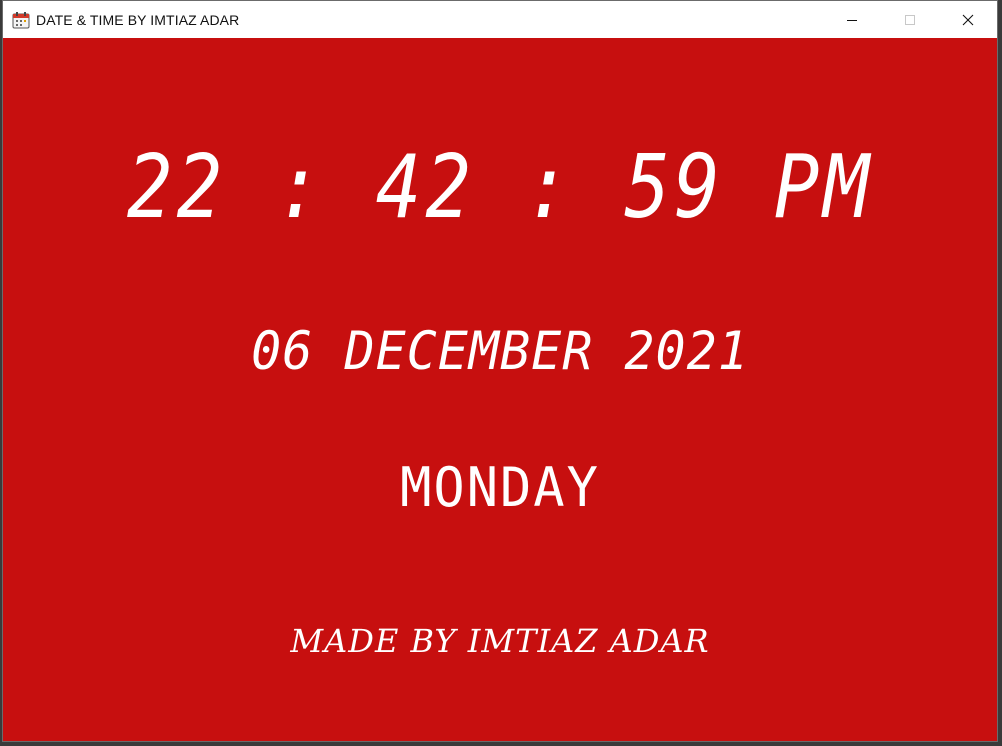  I want to click on day-display: MONDAY, so click(500, 488).